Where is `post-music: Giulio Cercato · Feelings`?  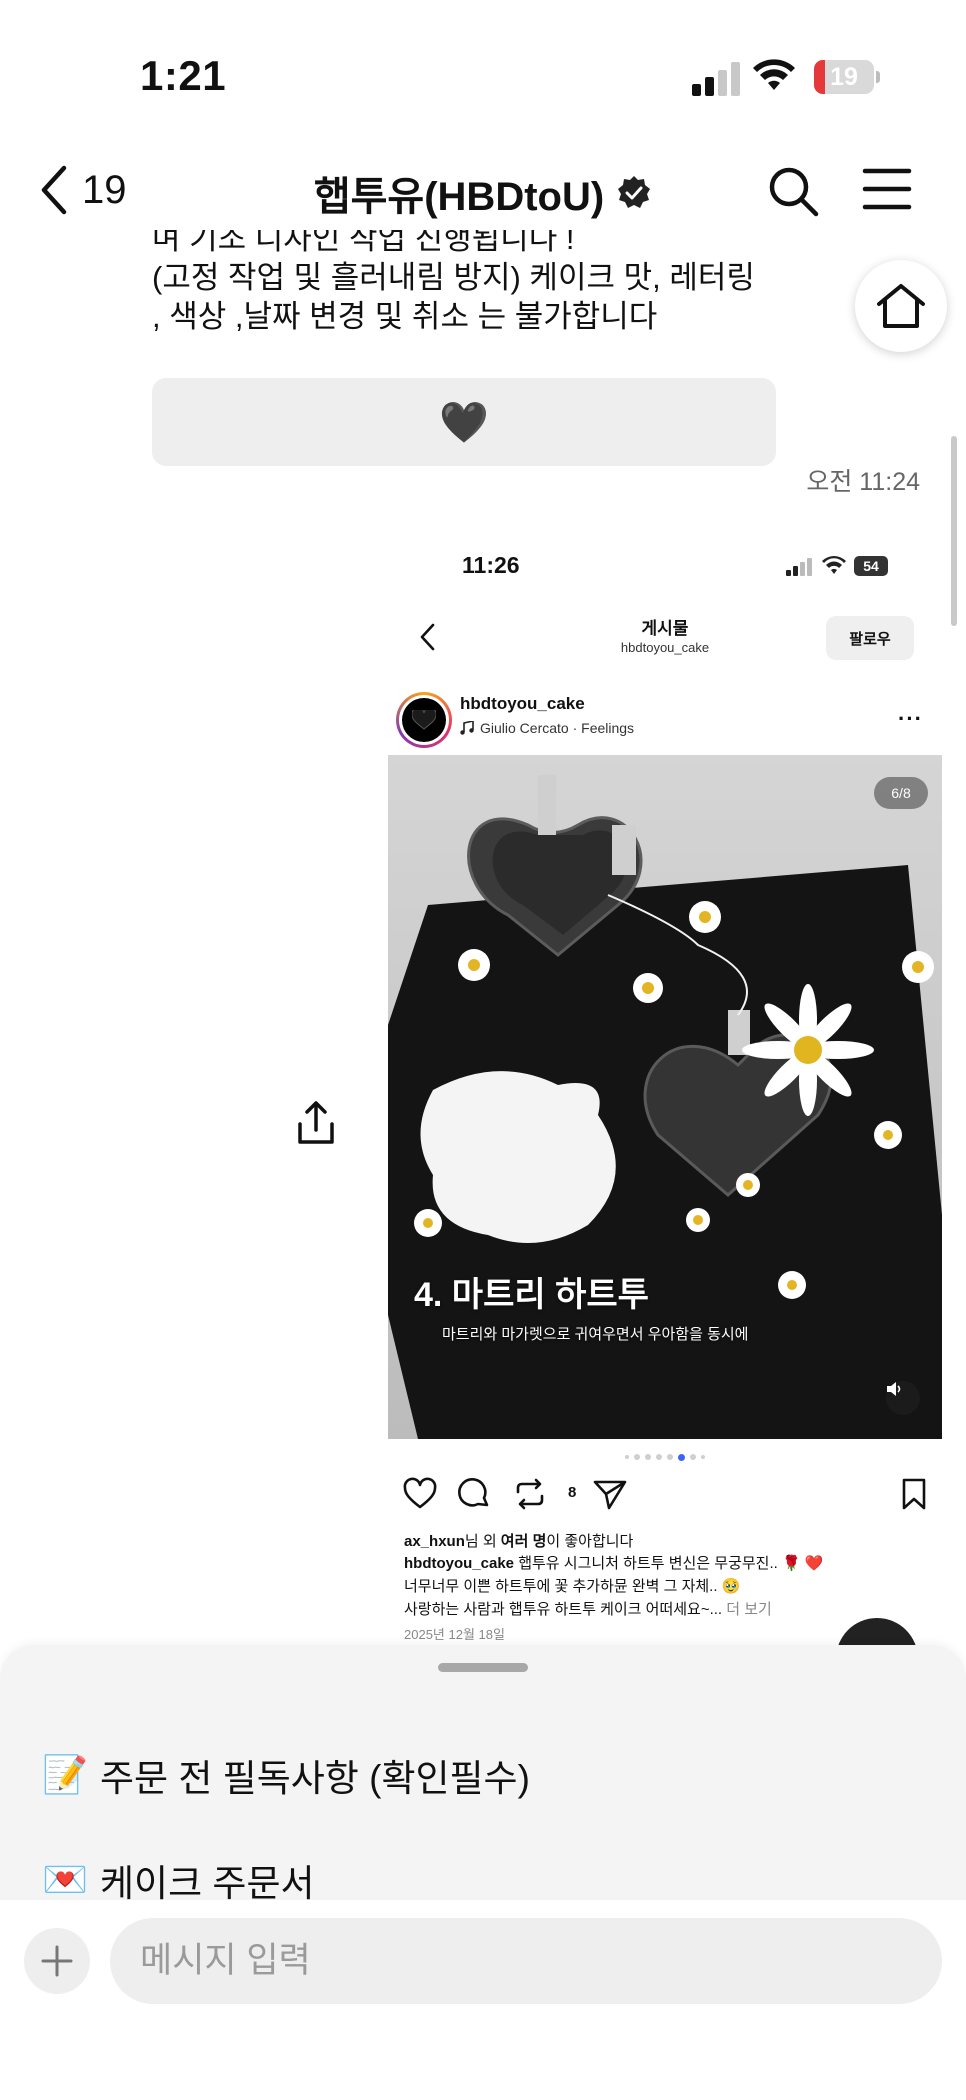 post-music: Giulio Cercato · Feelings is located at coordinates (547, 728).